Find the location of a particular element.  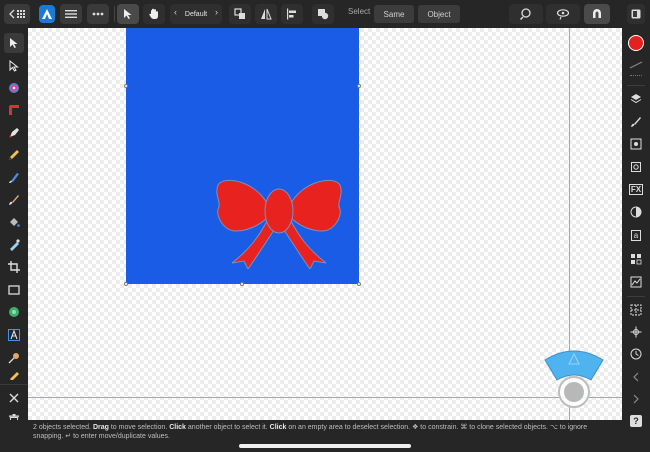

zoom-button is located at coordinates (526, 14).